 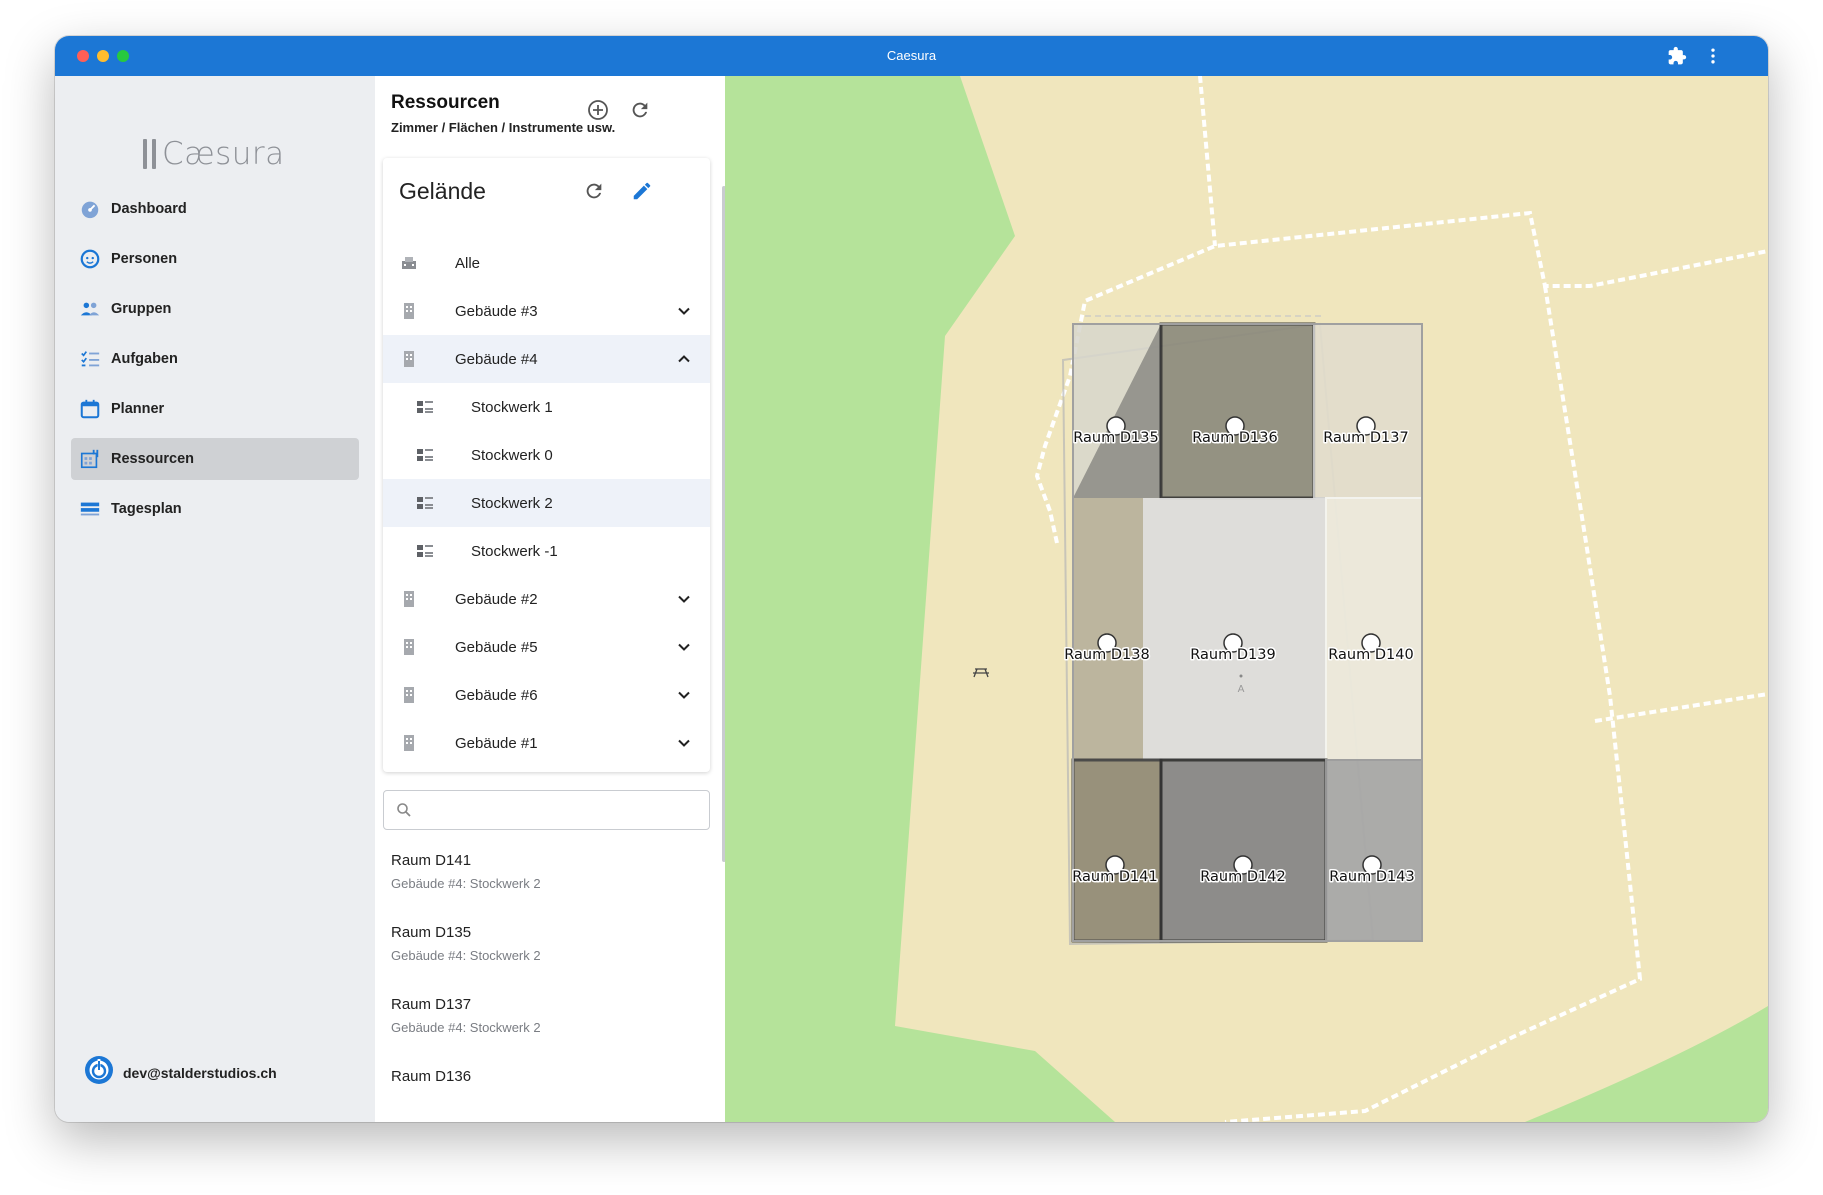 What do you see at coordinates (431, 1004) in the screenshot?
I see `list-item-title: Raum D137` at bounding box center [431, 1004].